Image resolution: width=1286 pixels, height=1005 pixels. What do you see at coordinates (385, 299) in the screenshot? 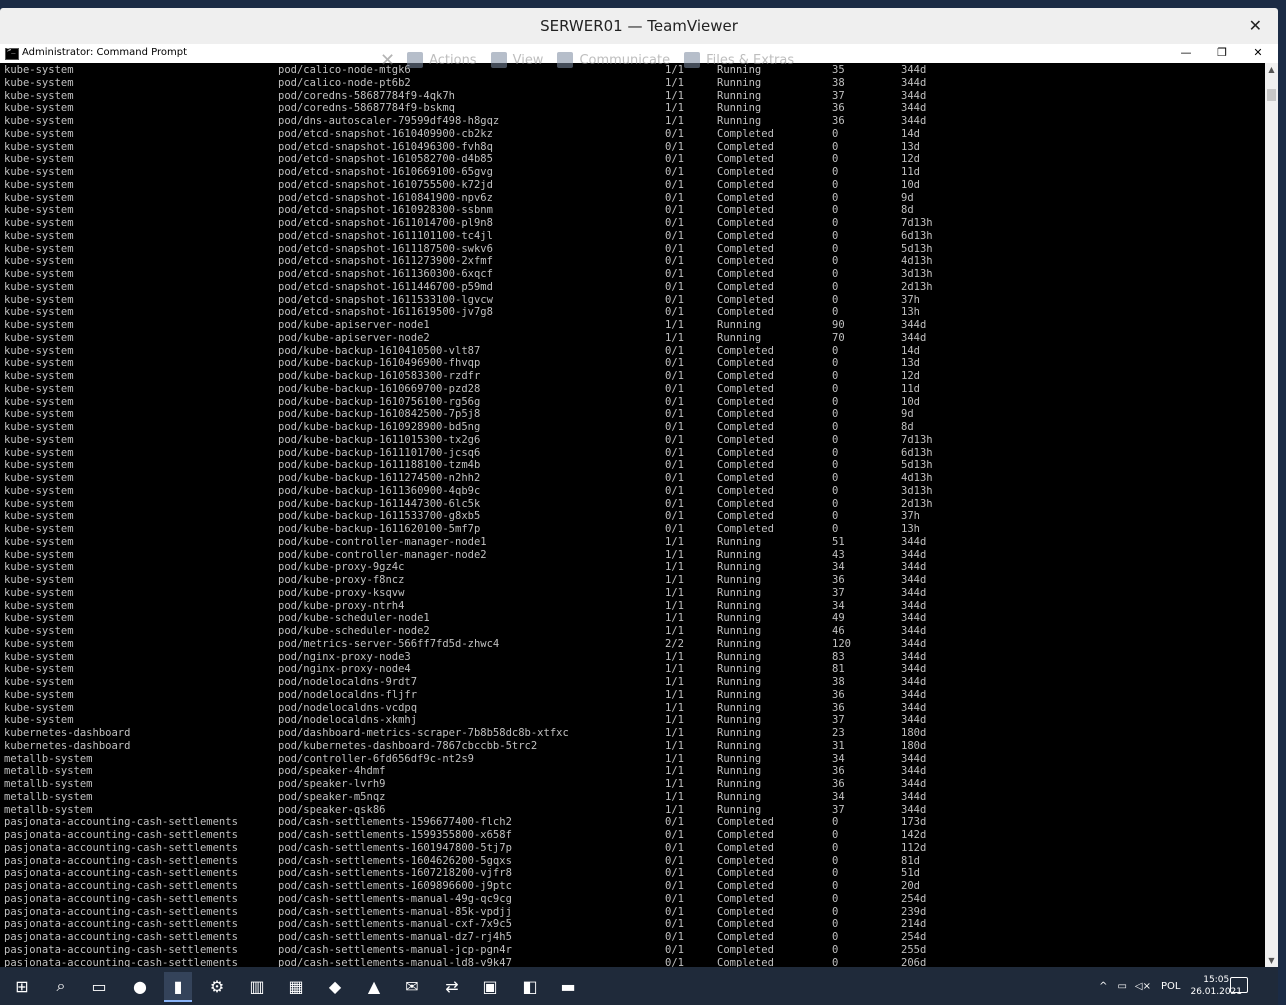
I see `cell-pod-name: pod/etcd-snapshot-1611533100-lgvcw` at bounding box center [385, 299].